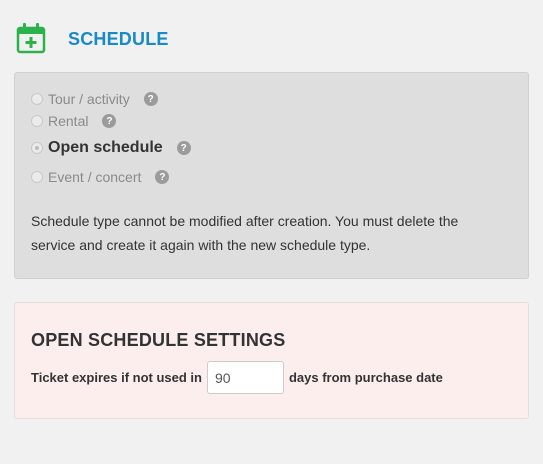  Describe the element at coordinates (118, 39) in the screenshot. I see `page-title: SCHEDULE` at that location.